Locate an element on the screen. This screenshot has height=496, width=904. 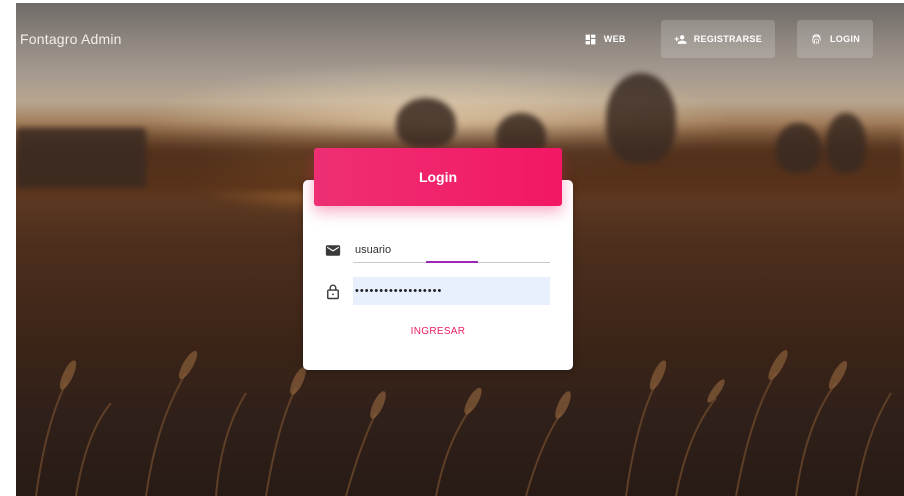
top-nav: WEB REGISTRARSE LOGIN is located at coordinates (722, 39).